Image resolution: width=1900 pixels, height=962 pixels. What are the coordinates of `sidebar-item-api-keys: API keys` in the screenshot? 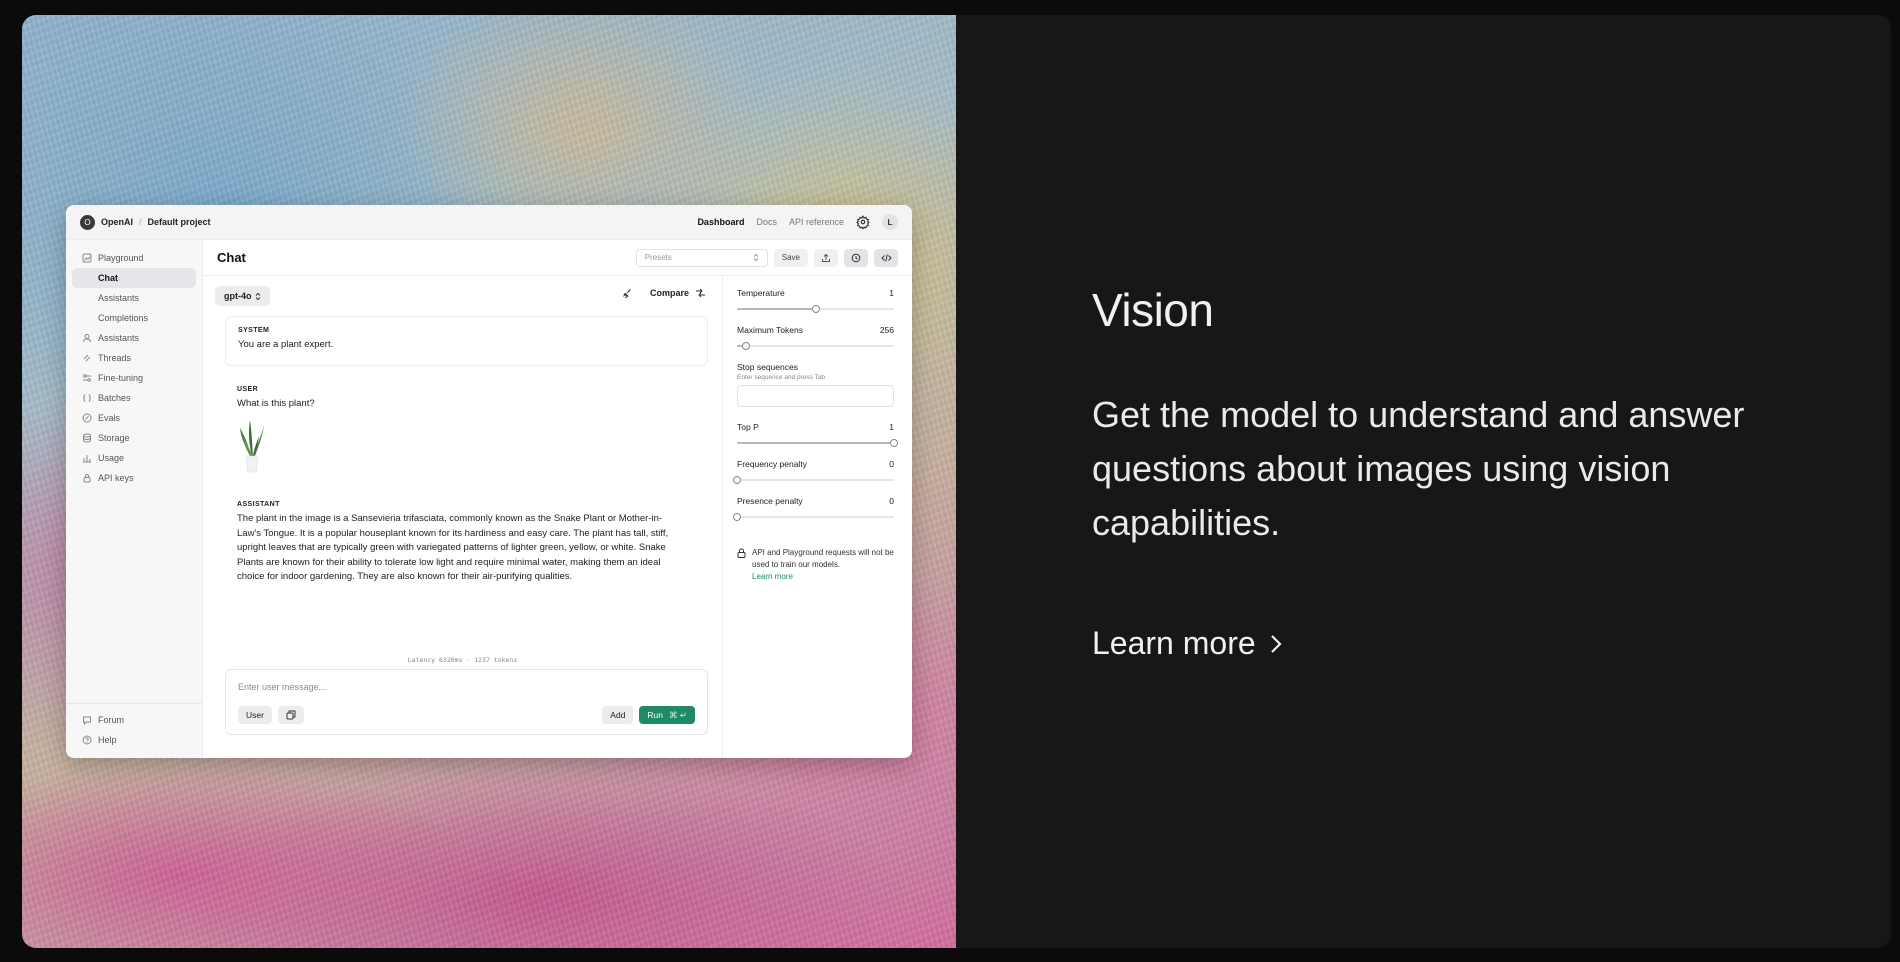 It's located at (134, 478).